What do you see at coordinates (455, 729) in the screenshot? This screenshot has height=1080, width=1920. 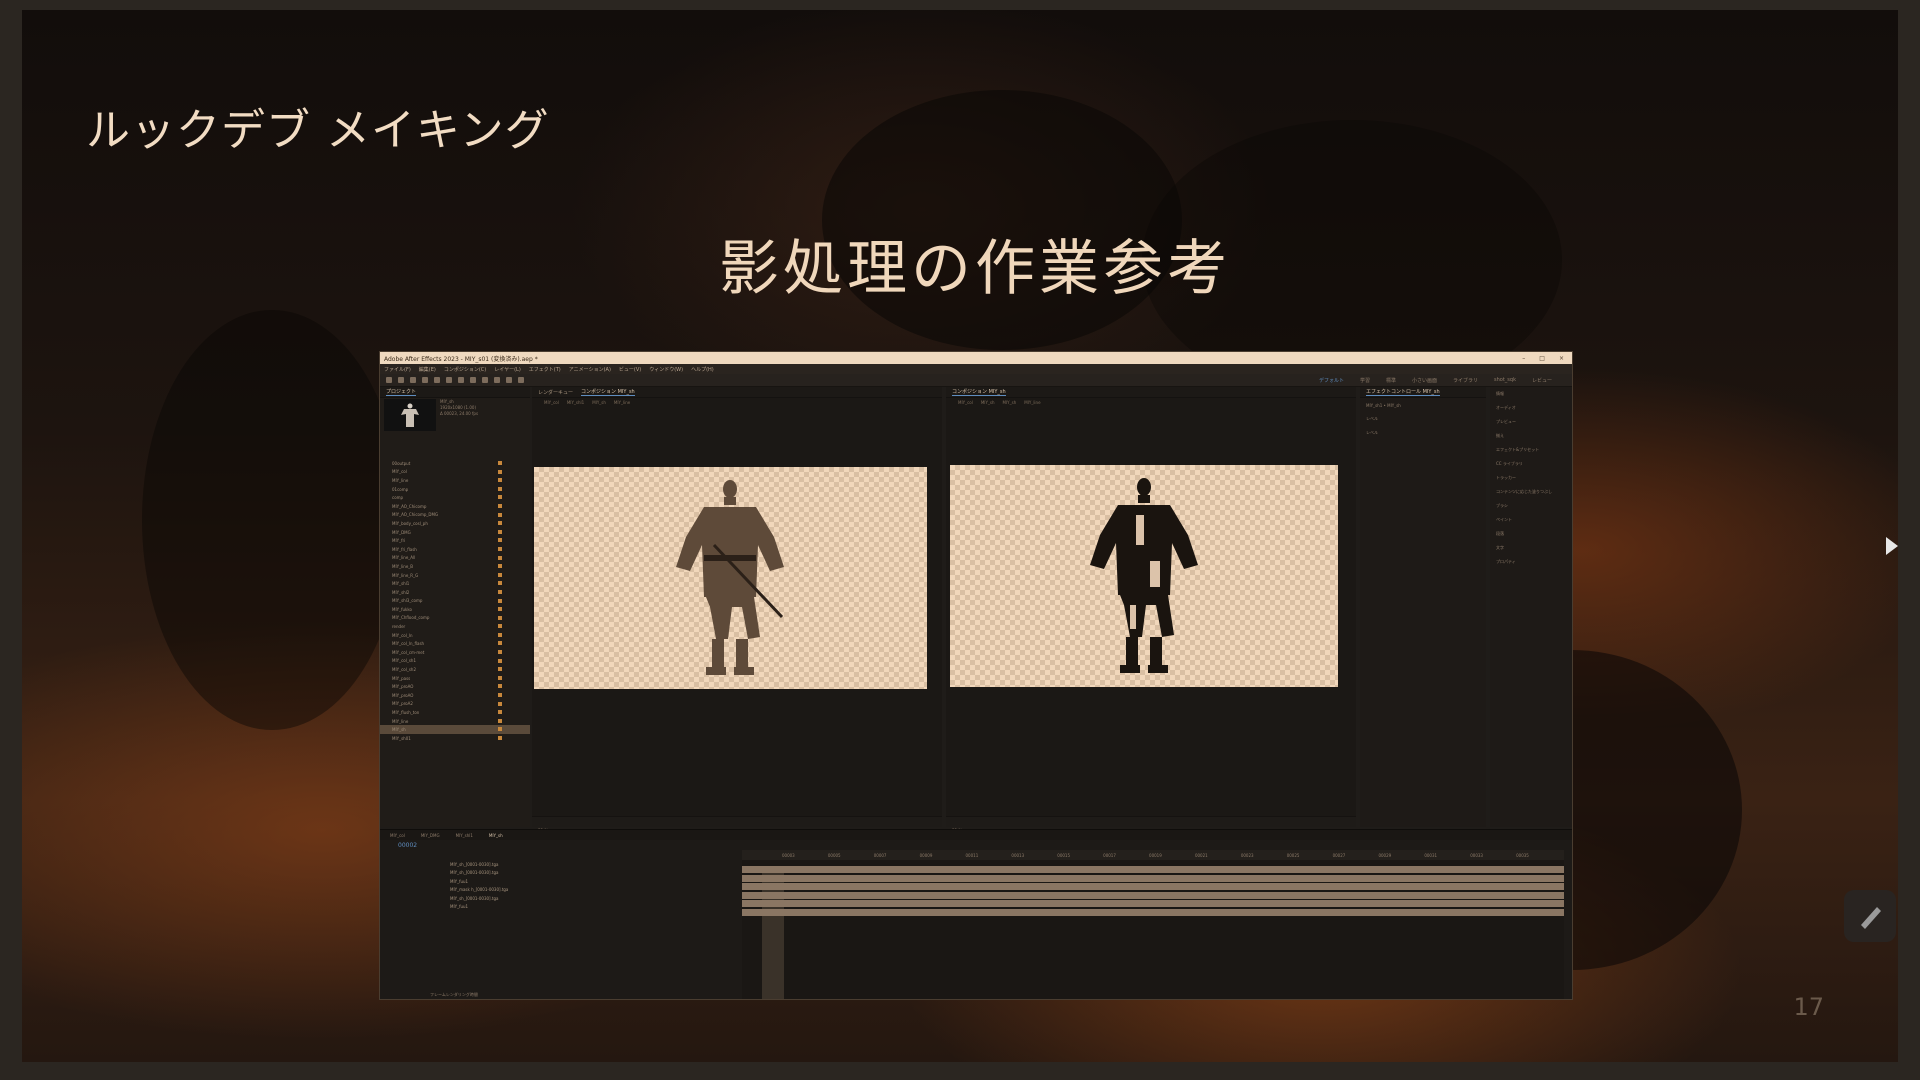 I see `project-item: MIY_sh` at bounding box center [455, 729].